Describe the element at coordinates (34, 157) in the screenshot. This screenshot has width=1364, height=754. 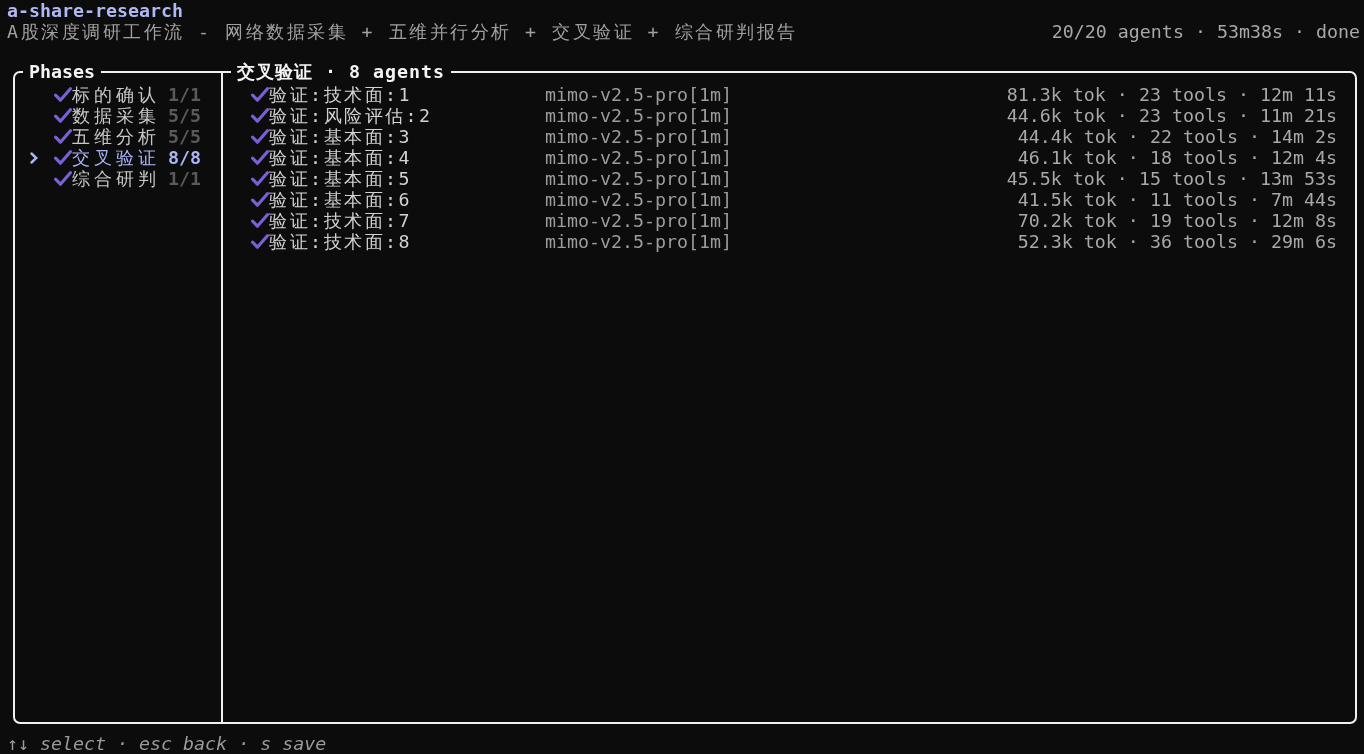
I see `chevron-icon` at that location.